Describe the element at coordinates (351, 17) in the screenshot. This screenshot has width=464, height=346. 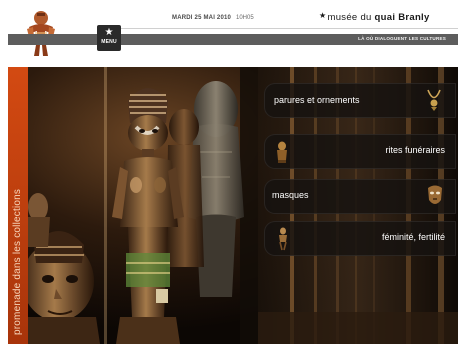
I see `brand-prefix: musée du` at that location.